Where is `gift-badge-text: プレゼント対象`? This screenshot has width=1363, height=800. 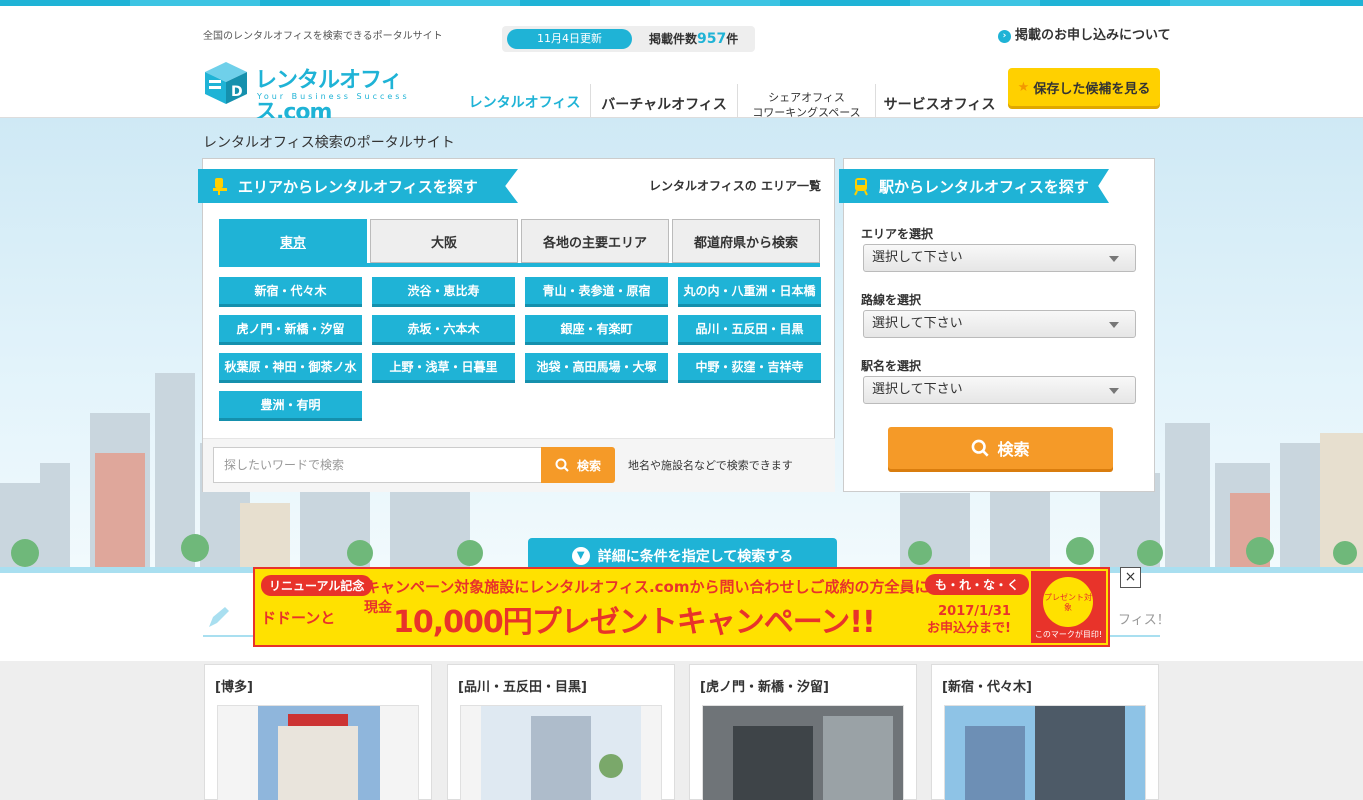
gift-badge-text: プレゼント対象 is located at coordinates (1068, 602).